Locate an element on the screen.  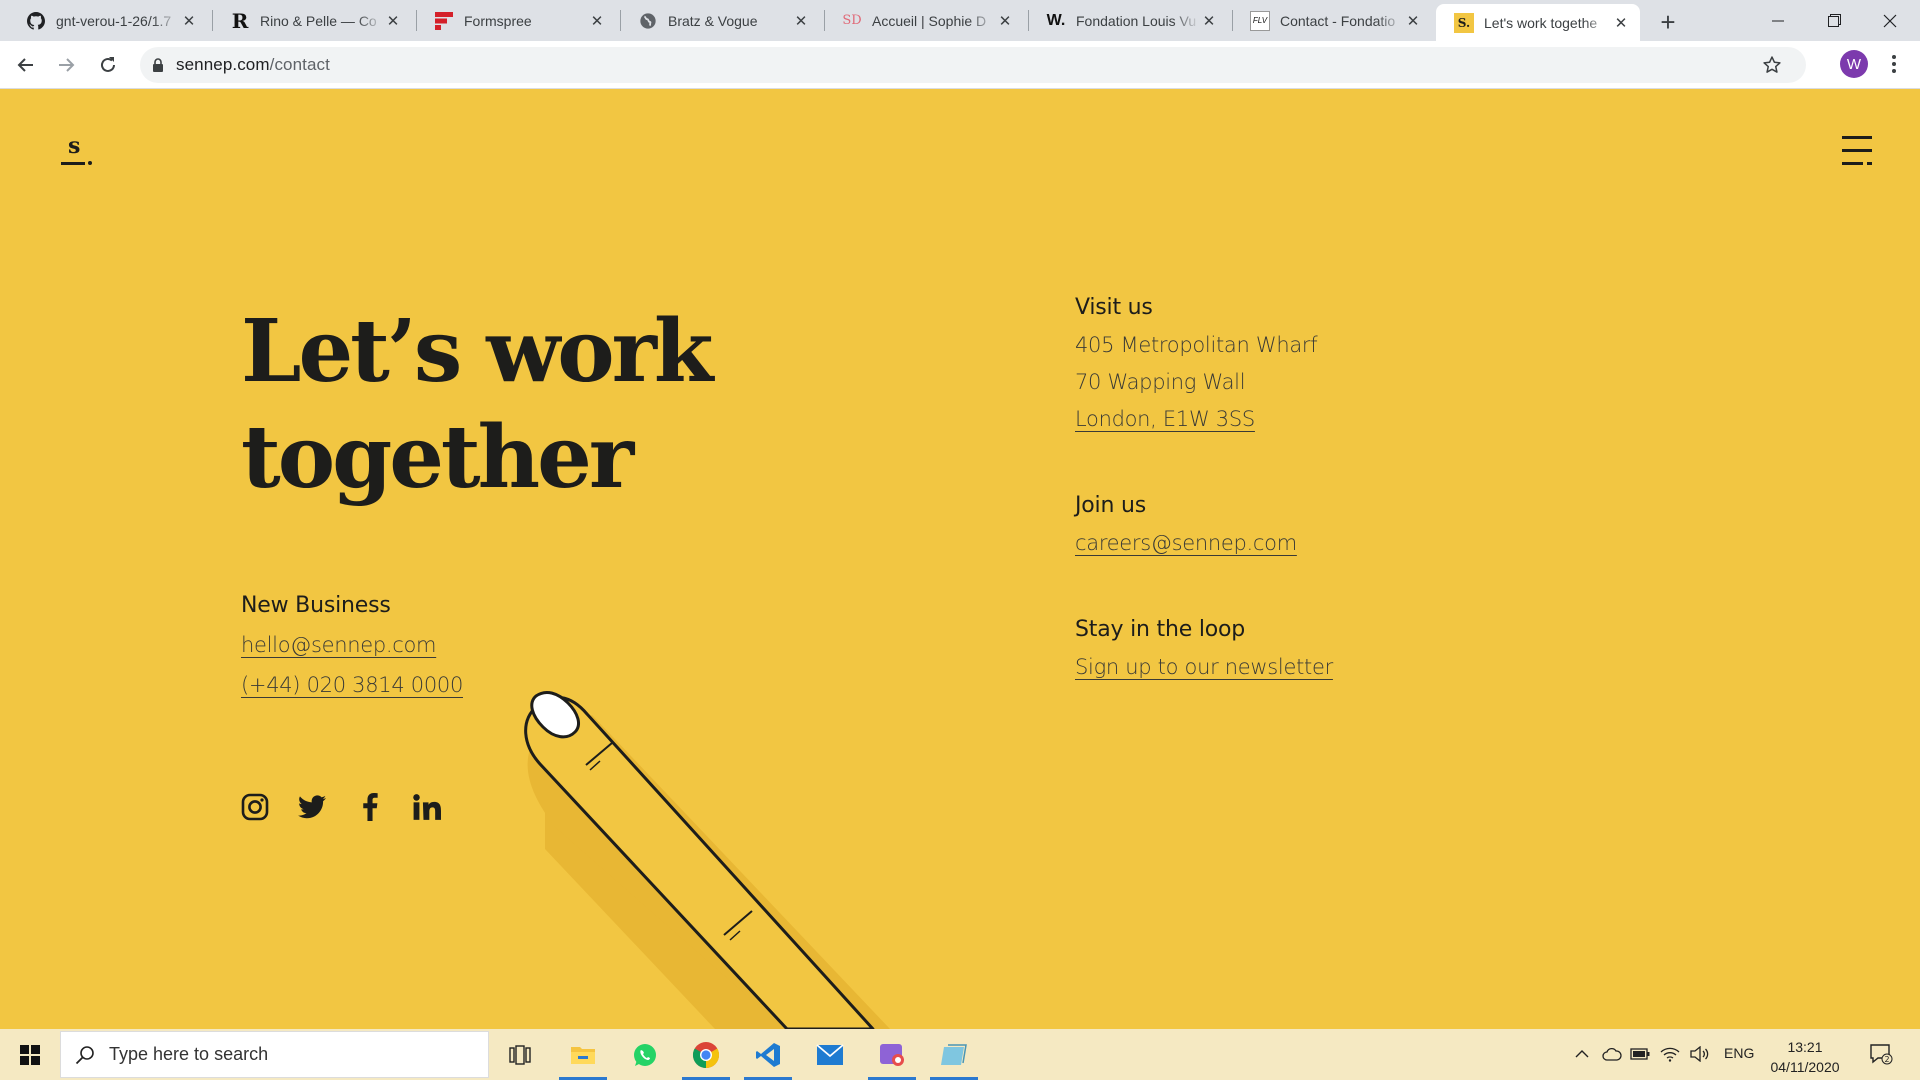
restore-icon is located at coordinates (1834, 20).